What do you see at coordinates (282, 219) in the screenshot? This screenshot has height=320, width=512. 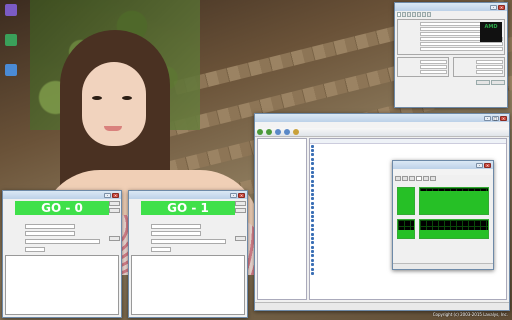 I see `navigation-tree` at bounding box center [282, 219].